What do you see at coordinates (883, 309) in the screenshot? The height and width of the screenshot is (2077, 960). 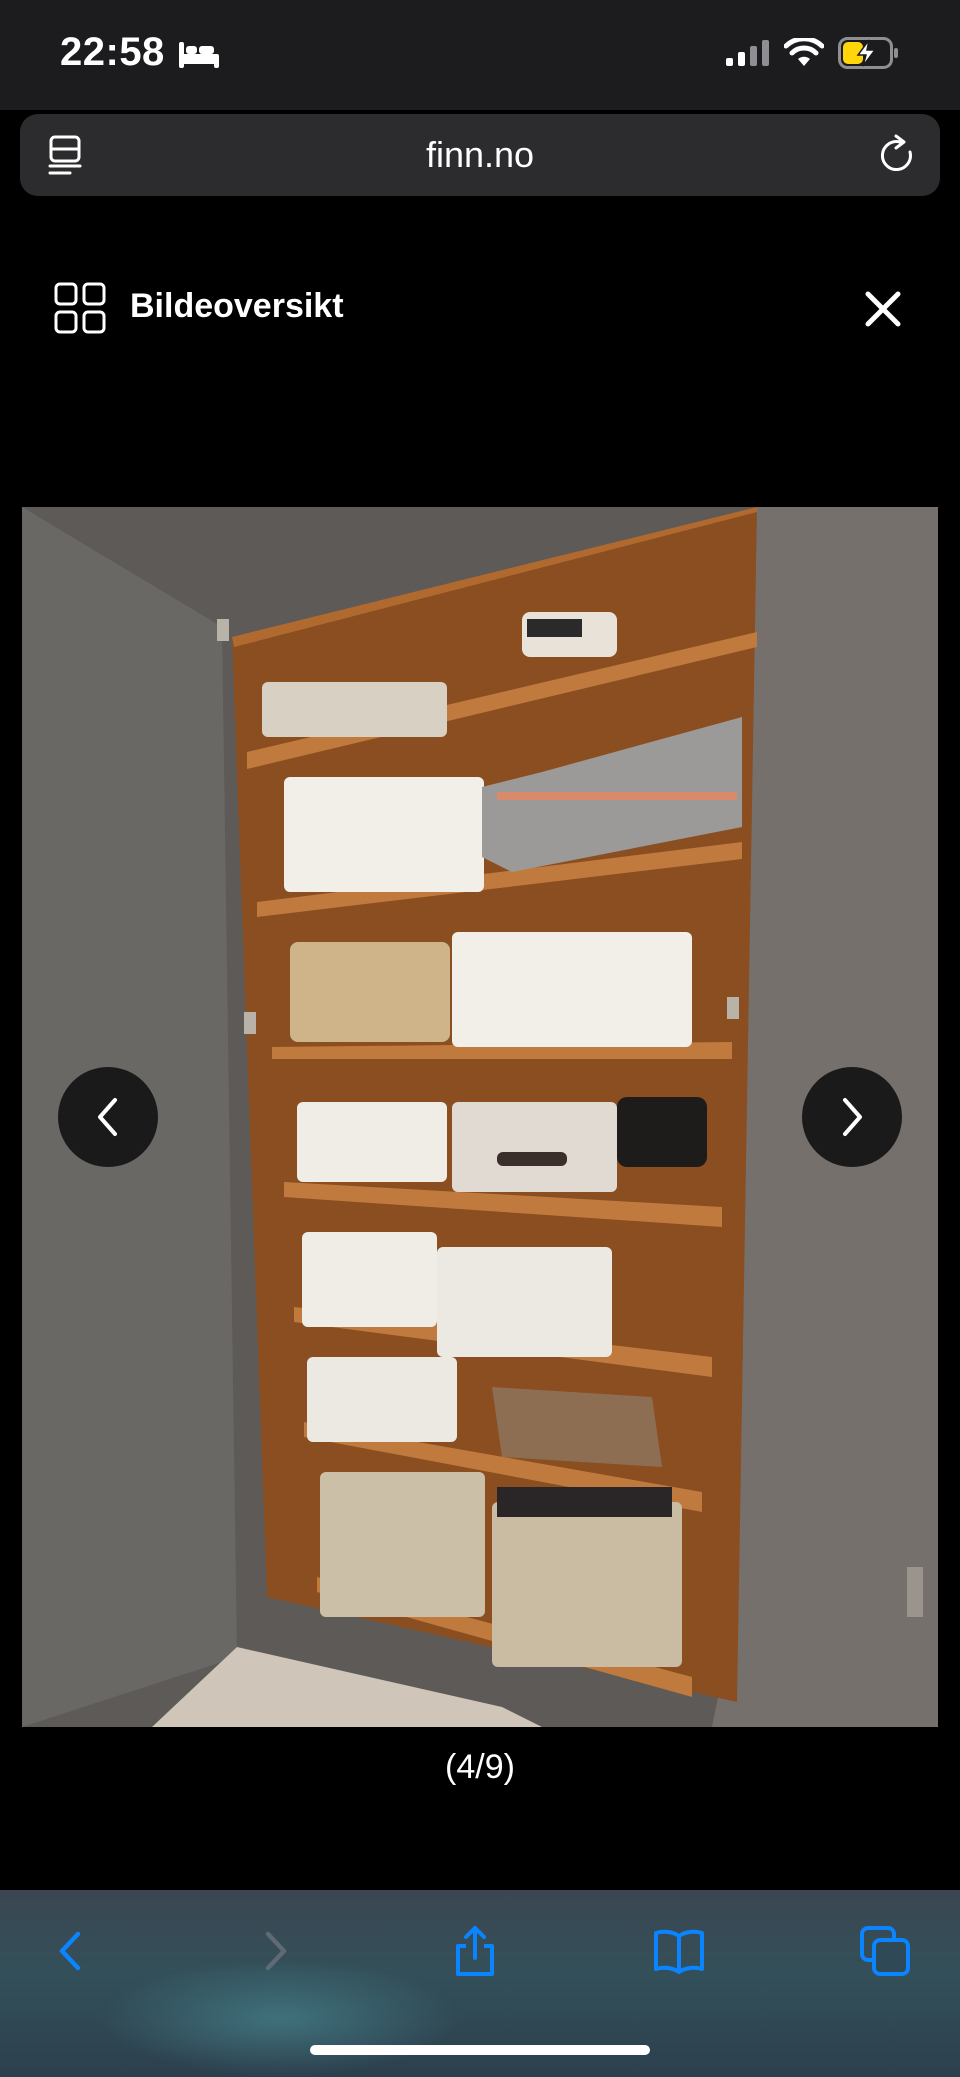 I see `close-icon` at bounding box center [883, 309].